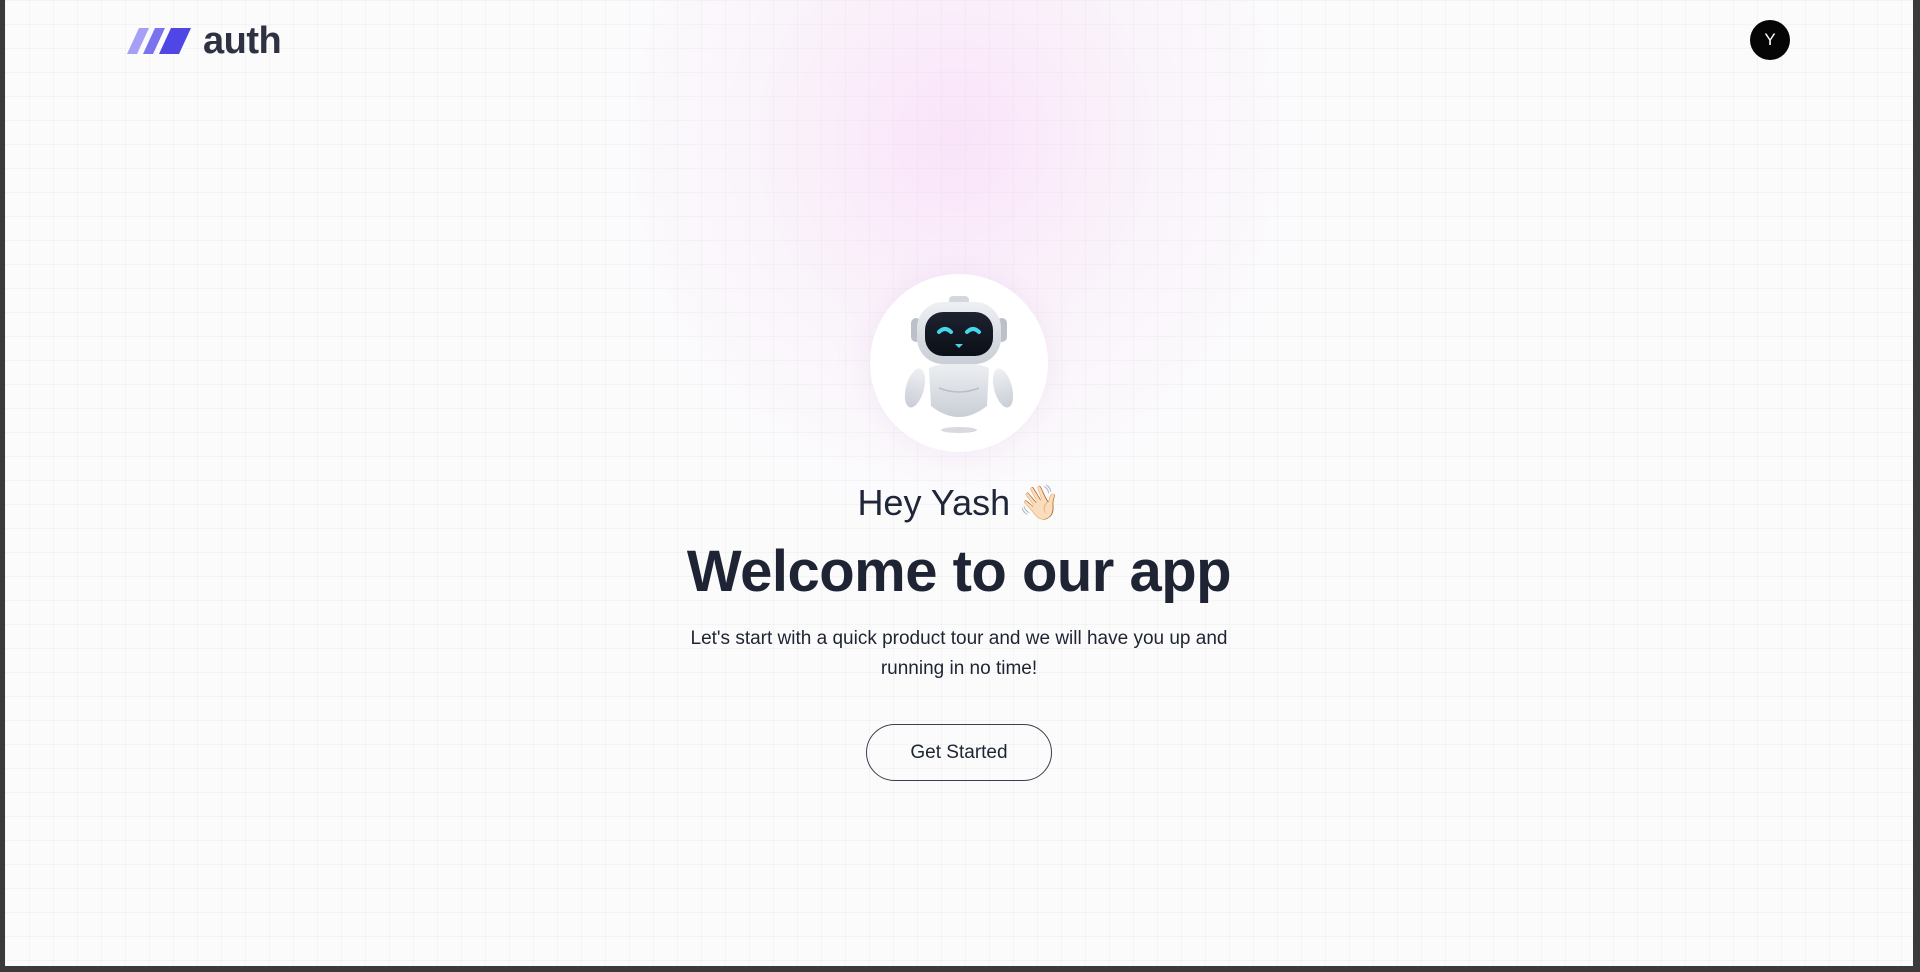 The width and height of the screenshot is (1920, 972). I want to click on greeting: Hey Yash 👋🏻, so click(958, 503).